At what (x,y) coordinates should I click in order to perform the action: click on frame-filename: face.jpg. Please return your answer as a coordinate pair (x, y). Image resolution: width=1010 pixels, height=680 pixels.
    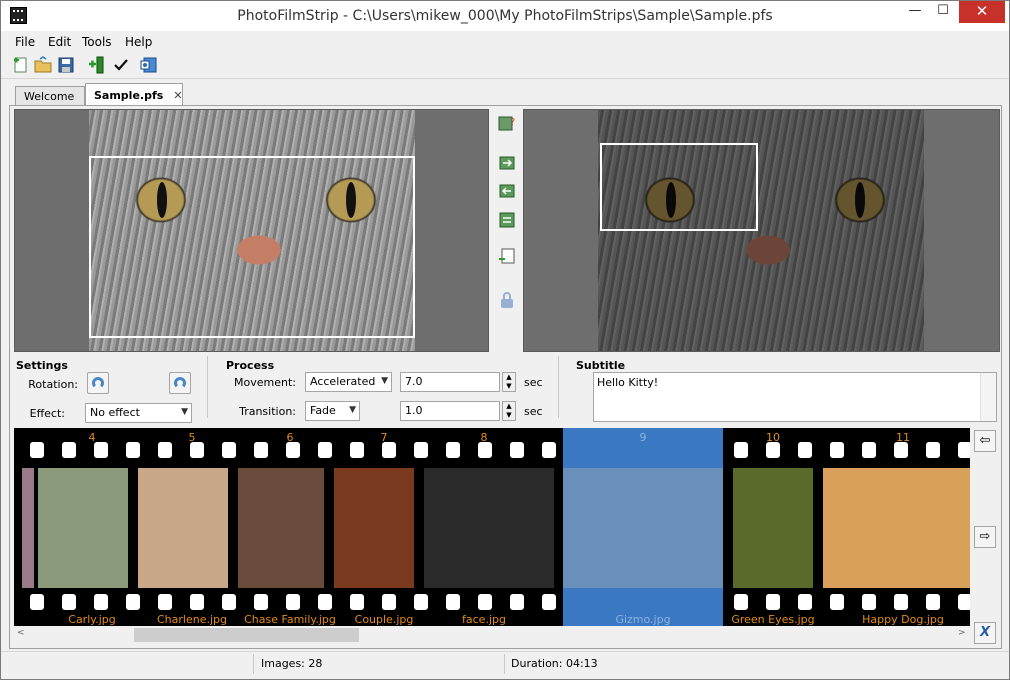
    Looking at the image, I should click on (484, 619).